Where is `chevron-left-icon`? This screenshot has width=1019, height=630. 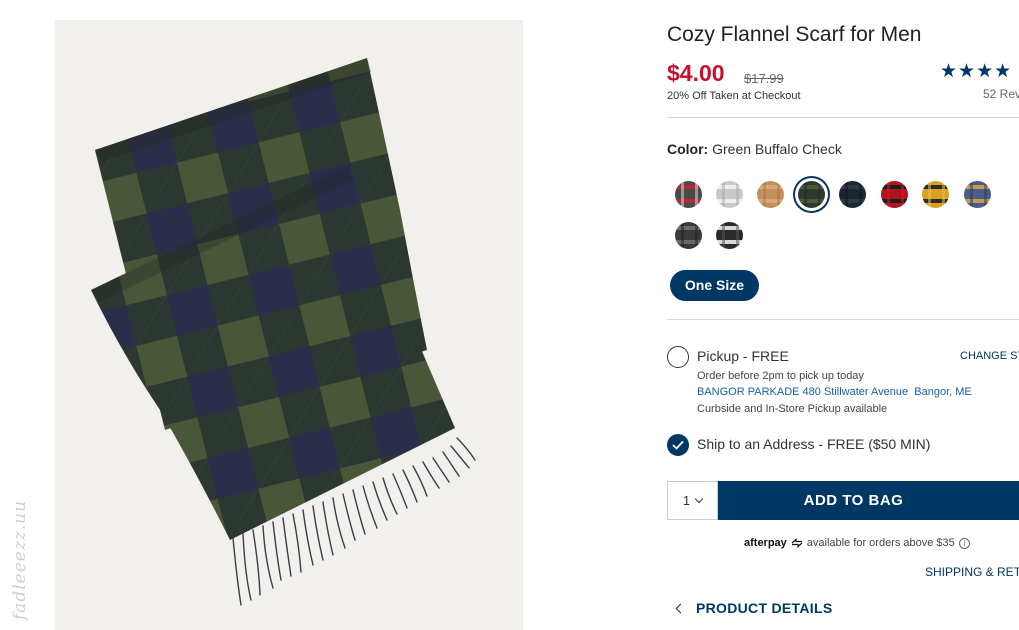 chevron-left-icon is located at coordinates (680, 608).